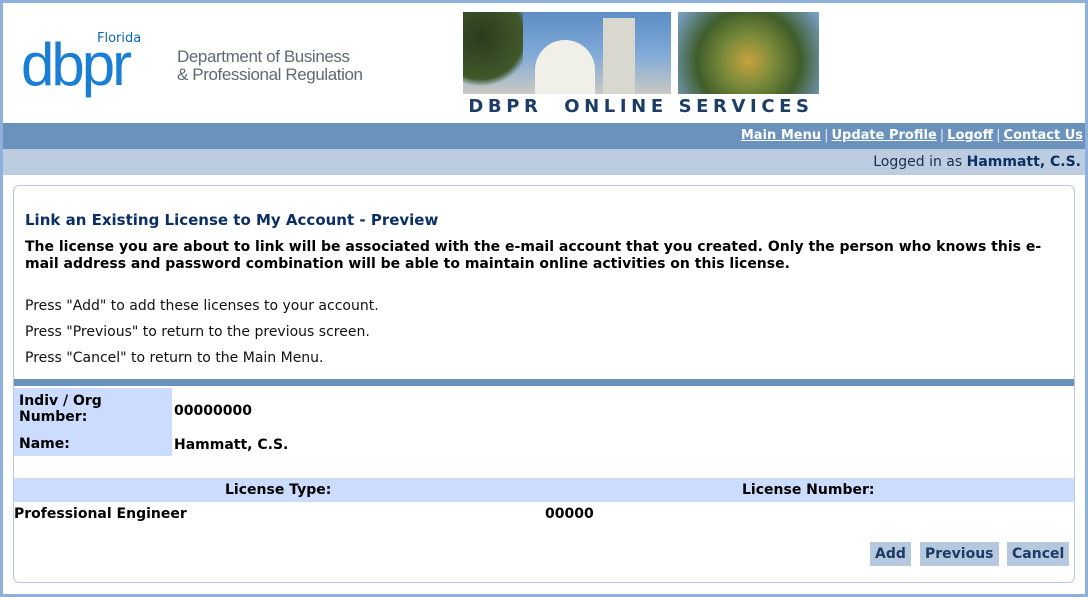  What do you see at coordinates (544, 514) in the screenshot?
I see `table-row: Professional Engineer 00000` at bounding box center [544, 514].